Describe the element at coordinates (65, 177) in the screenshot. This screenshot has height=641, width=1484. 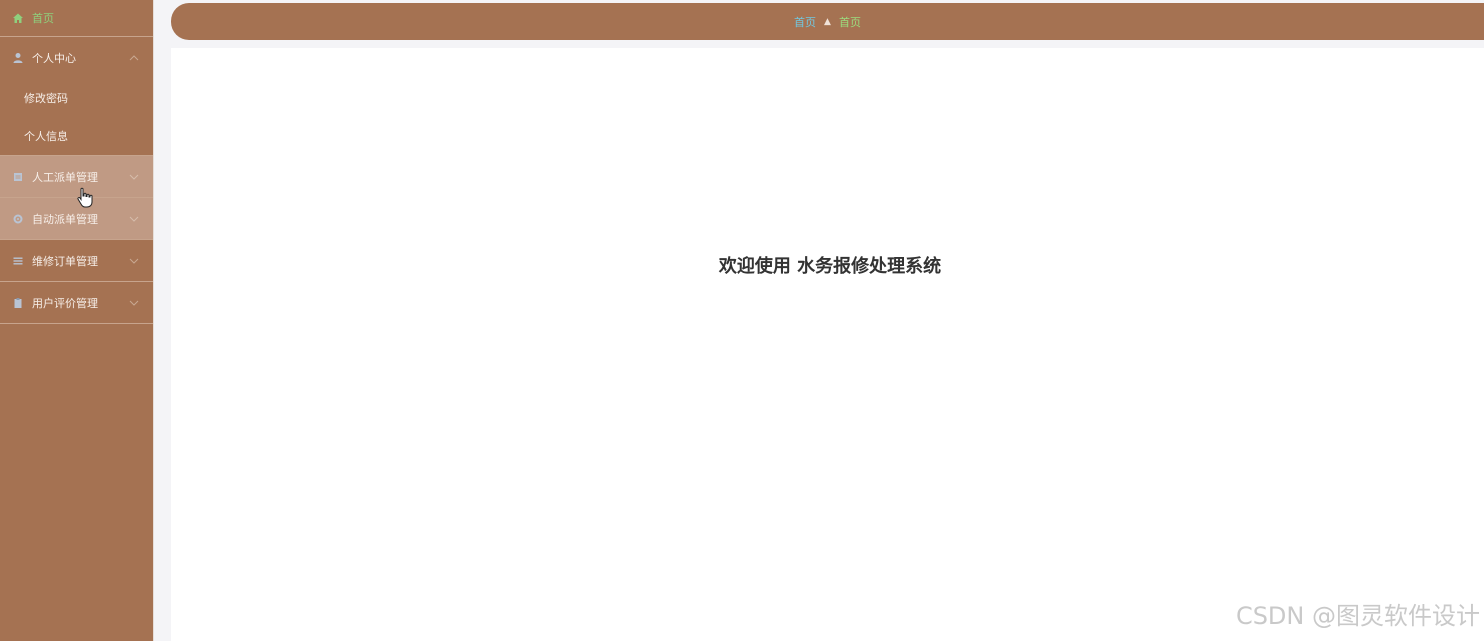
I see `sidebar-item-label: 人工派单管理` at that location.